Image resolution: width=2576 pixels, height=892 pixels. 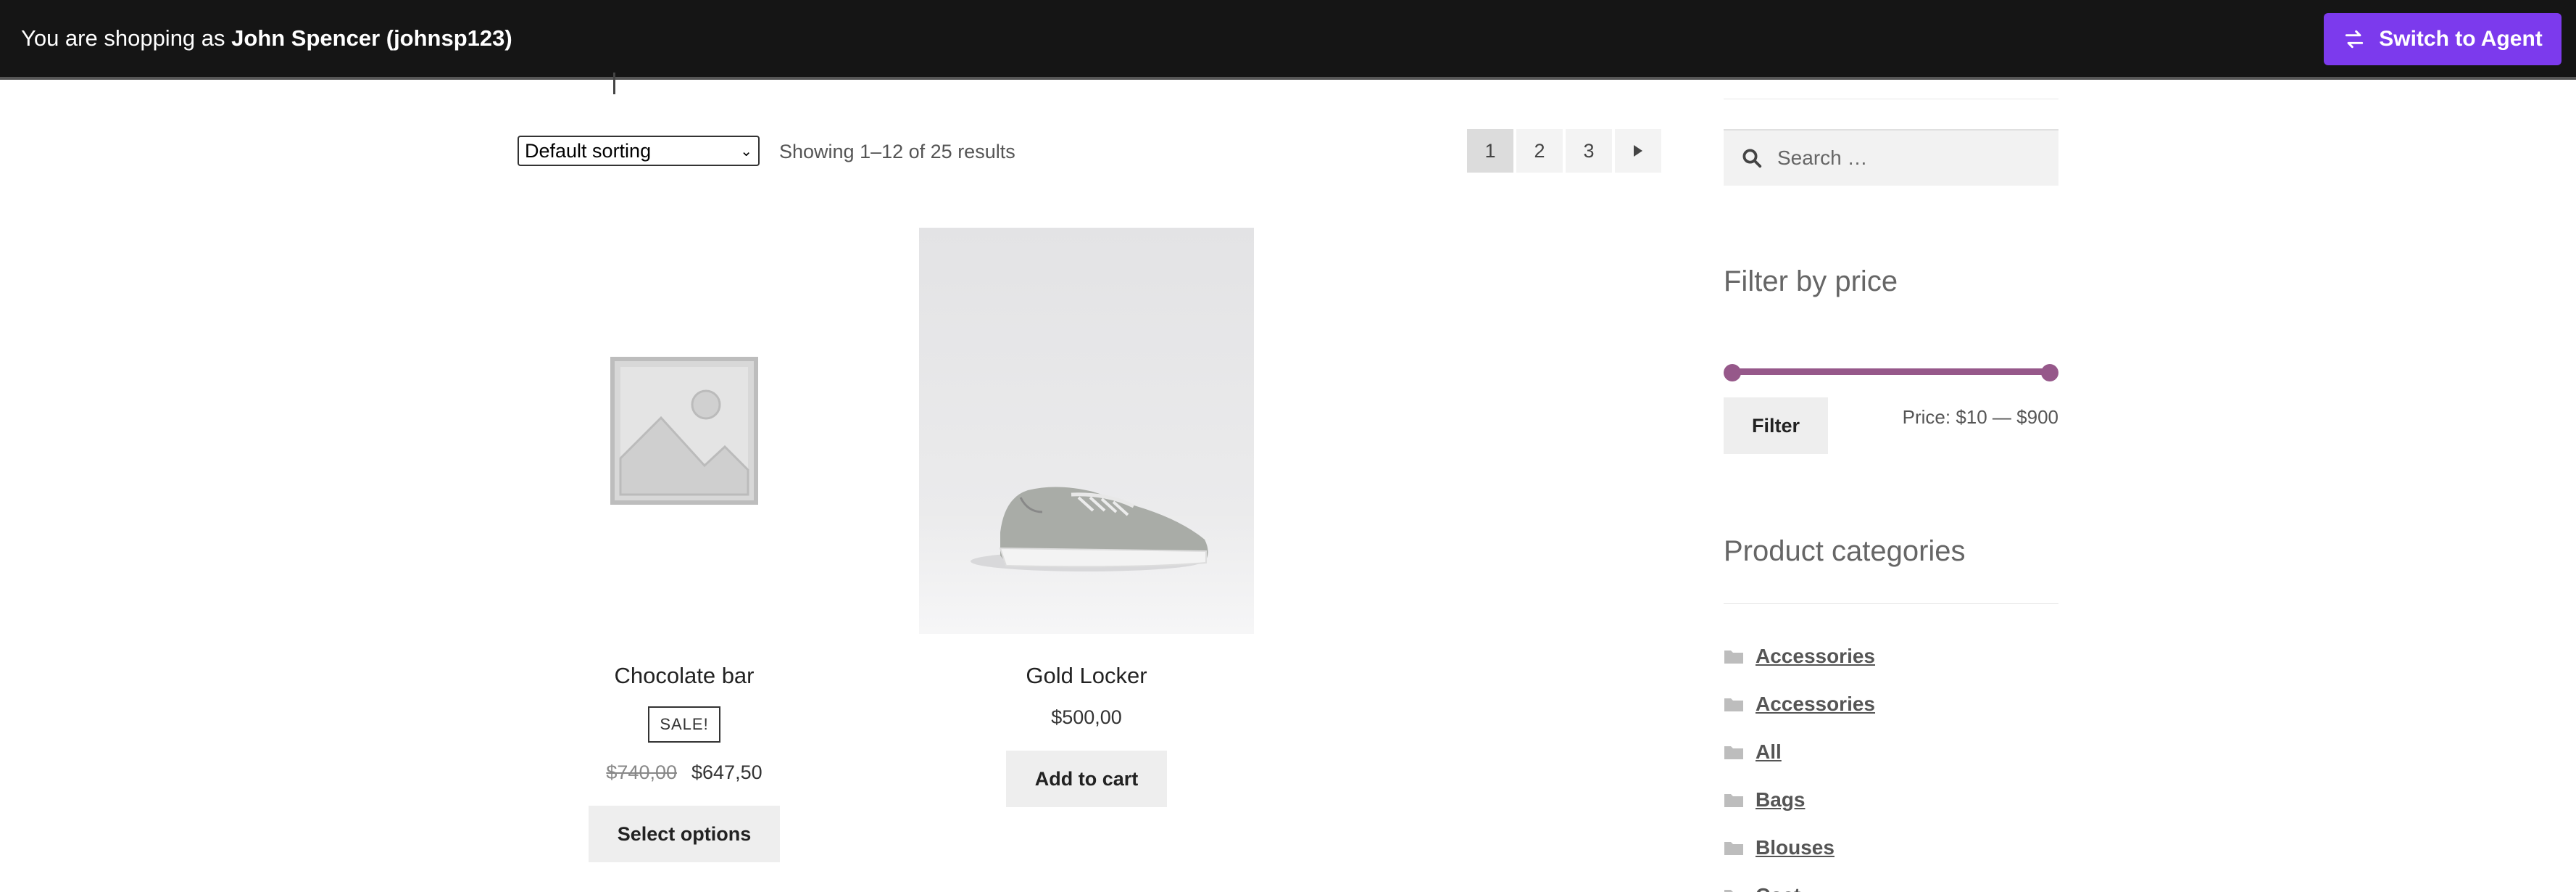 I want to click on shopper-name: John Spencer (johnsp123), so click(x=371, y=38).